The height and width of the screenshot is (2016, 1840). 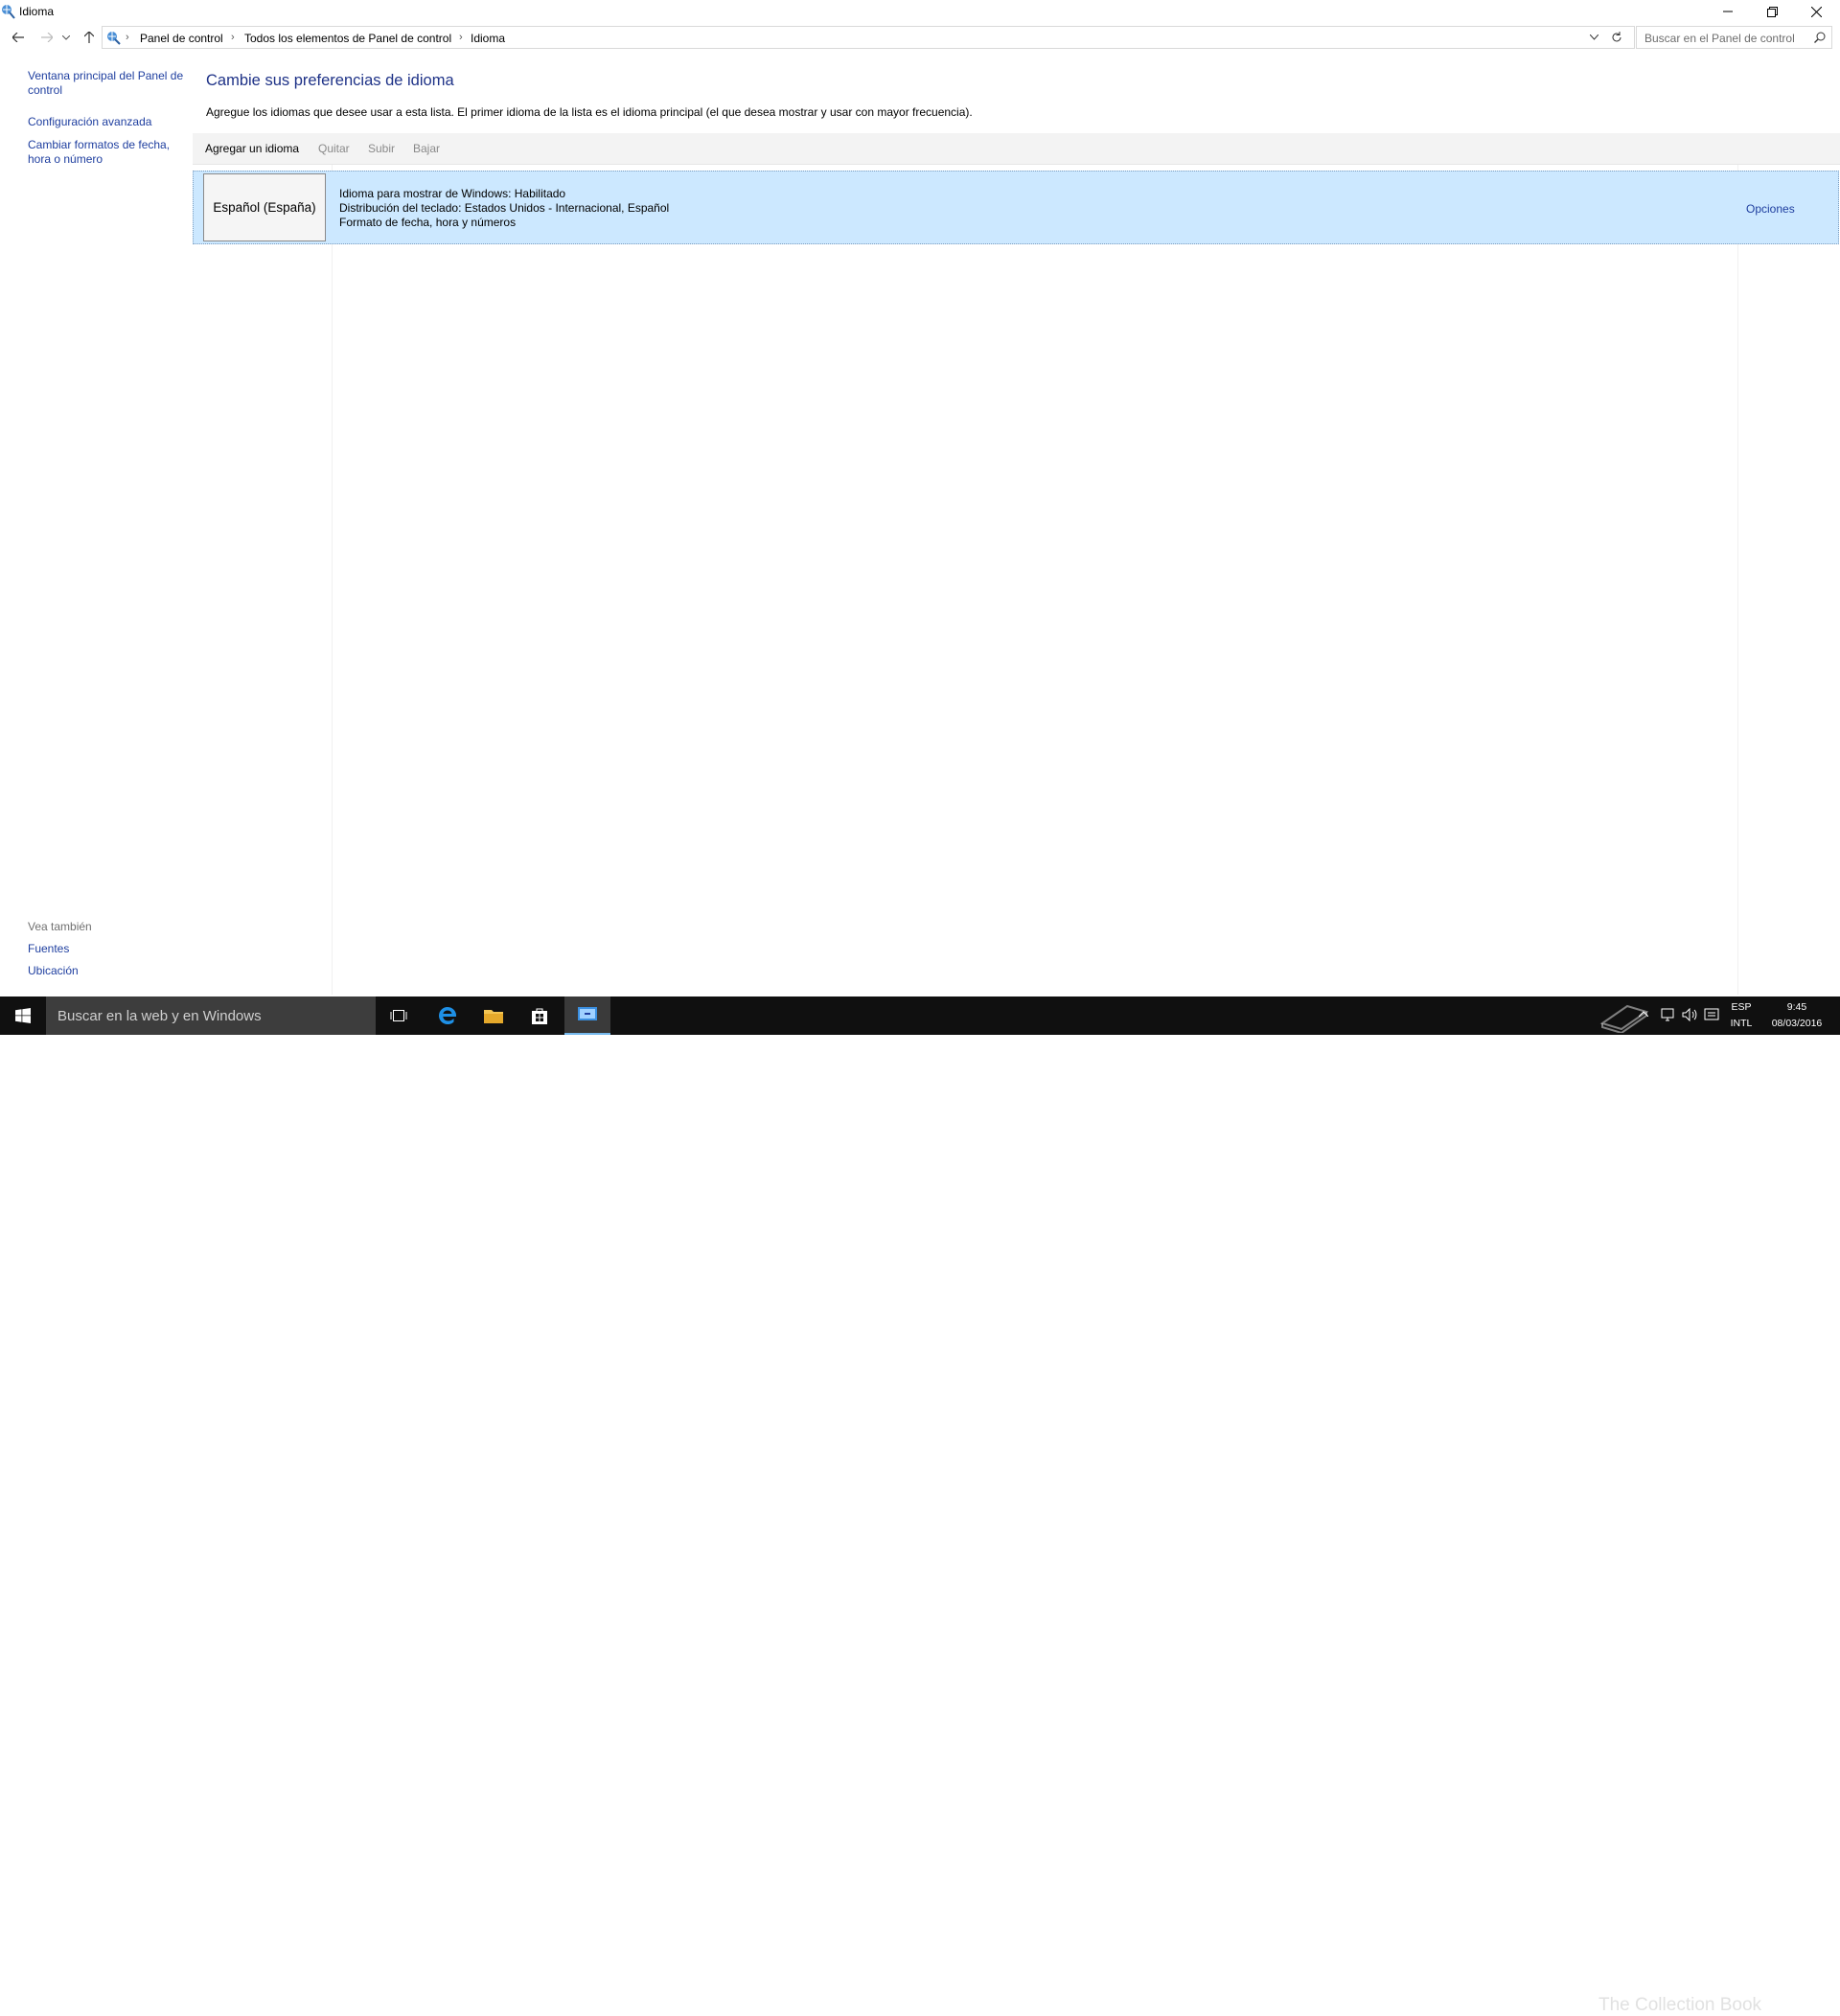 What do you see at coordinates (1770, 209) in the screenshot?
I see `language-options-link: Opciones` at bounding box center [1770, 209].